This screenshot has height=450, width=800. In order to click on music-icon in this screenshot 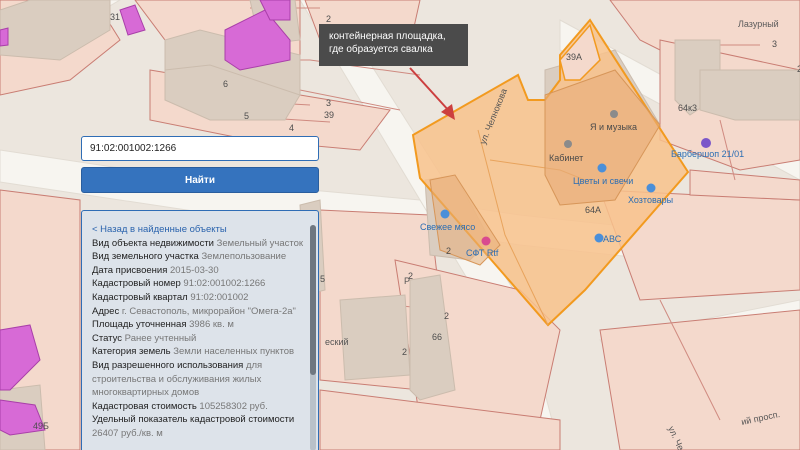, I will do `click(614, 114)`.